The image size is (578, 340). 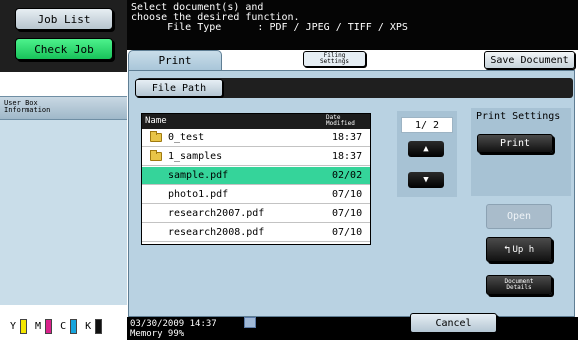 What do you see at coordinates (186, 137) in the screenshot?
I see `file-name: 0_test` at bounding box center [186, 137].